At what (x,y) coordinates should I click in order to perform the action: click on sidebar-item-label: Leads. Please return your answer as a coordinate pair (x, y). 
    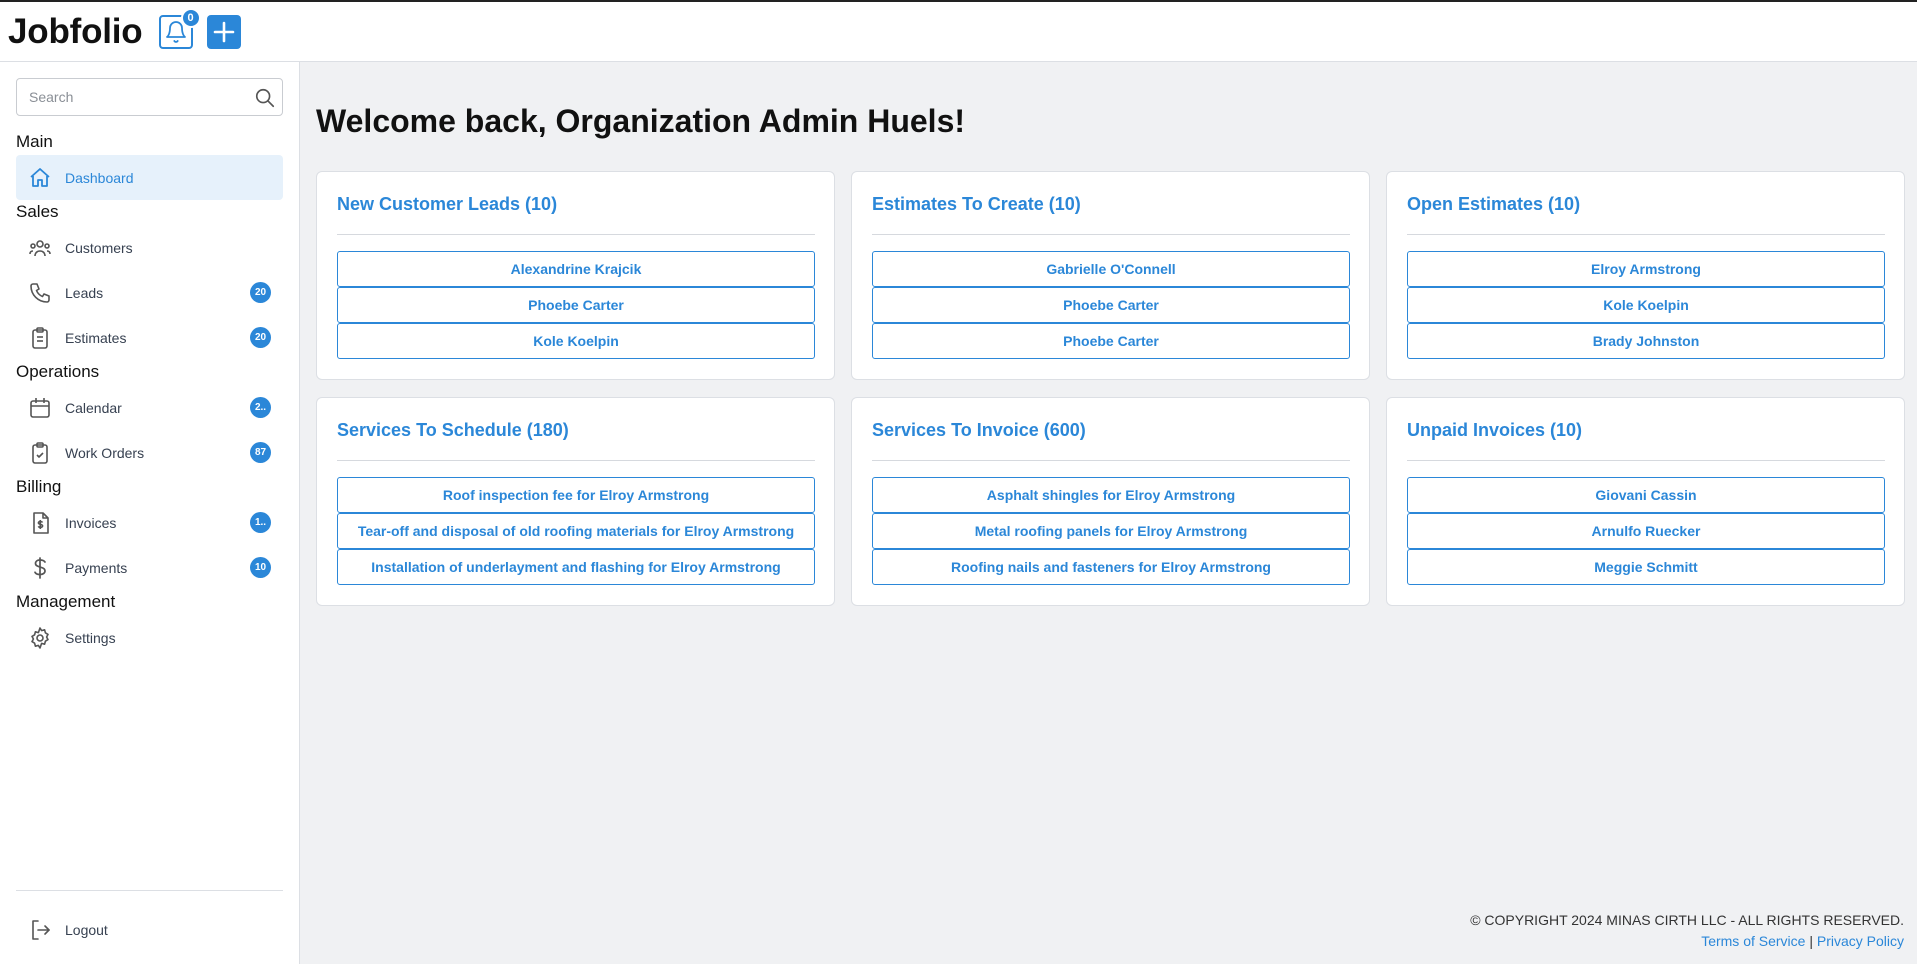
    Looking at the image, I should click on (84, 292).